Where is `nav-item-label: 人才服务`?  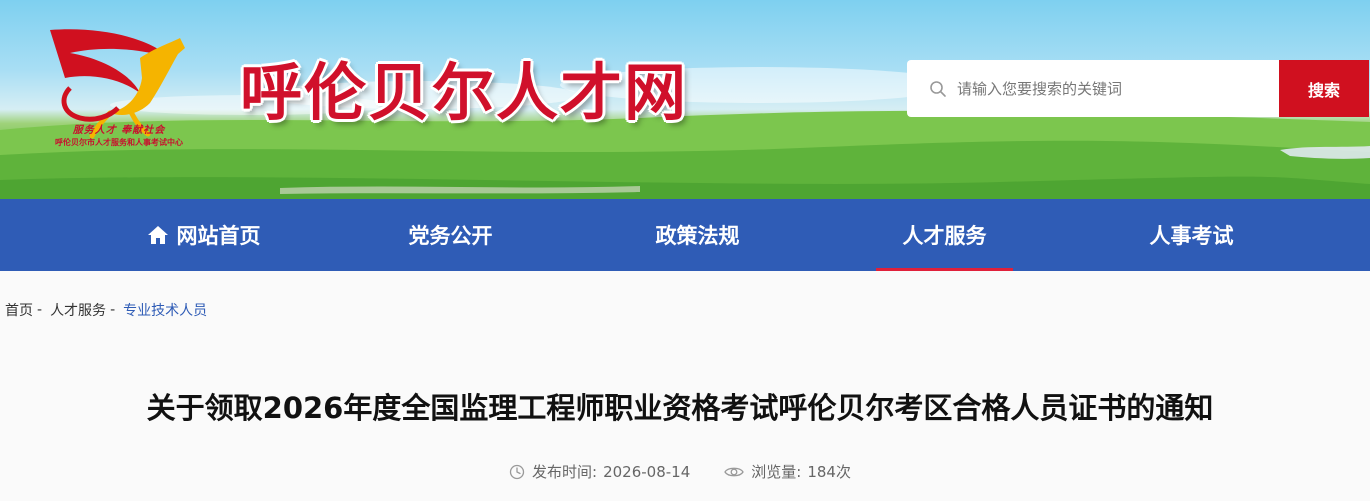 nav-item-label: 人才服务 is located at coordinates (944, 236).